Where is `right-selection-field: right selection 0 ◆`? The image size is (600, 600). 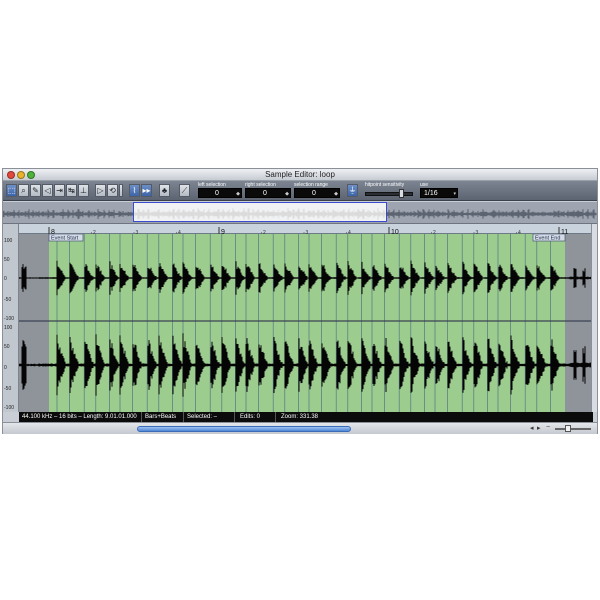 right-selection-field: right selection 0 ◆ is located at coordinates (268, 191).